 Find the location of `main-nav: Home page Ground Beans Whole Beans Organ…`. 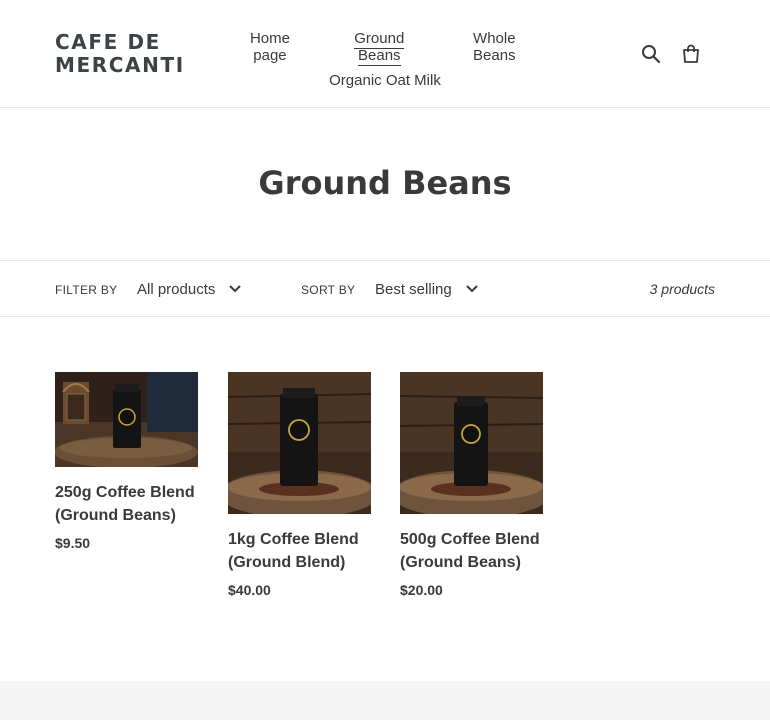

main-nav: Home page Ground Beans Whole Beans Organ… is located at coordinates (385, 59).